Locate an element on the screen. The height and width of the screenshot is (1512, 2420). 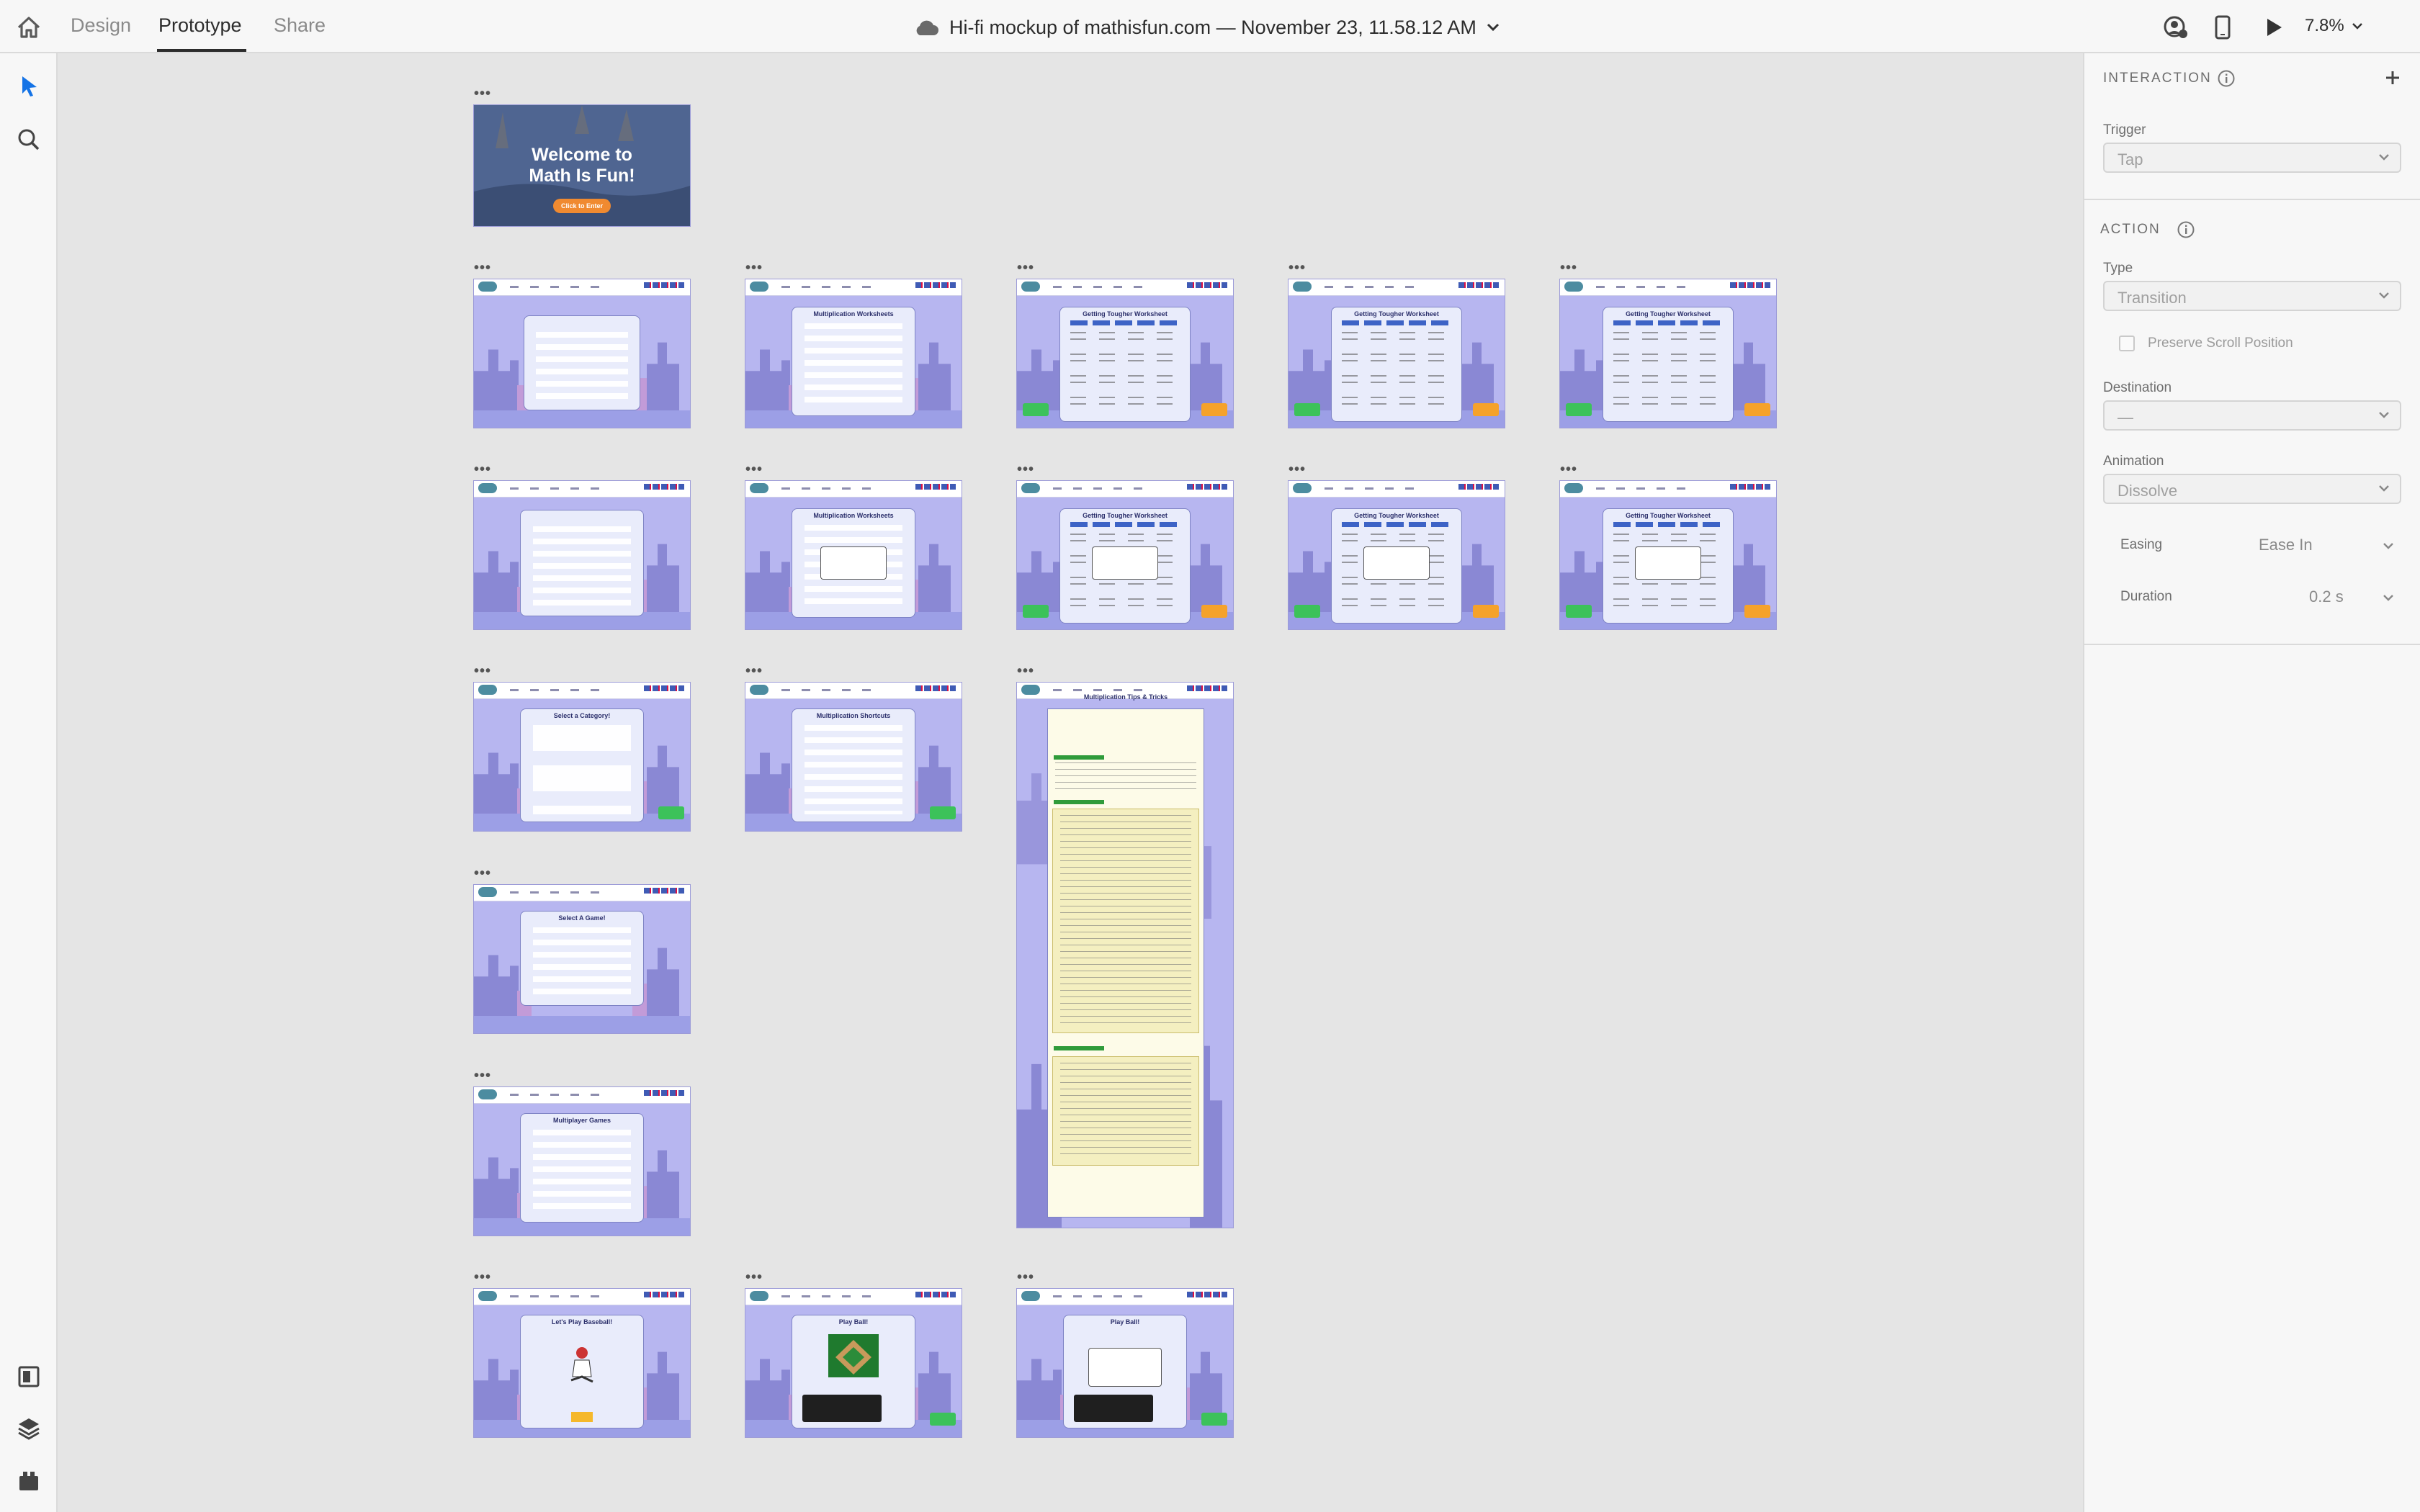
tab-share: Share is located at coordinates (300, 25).